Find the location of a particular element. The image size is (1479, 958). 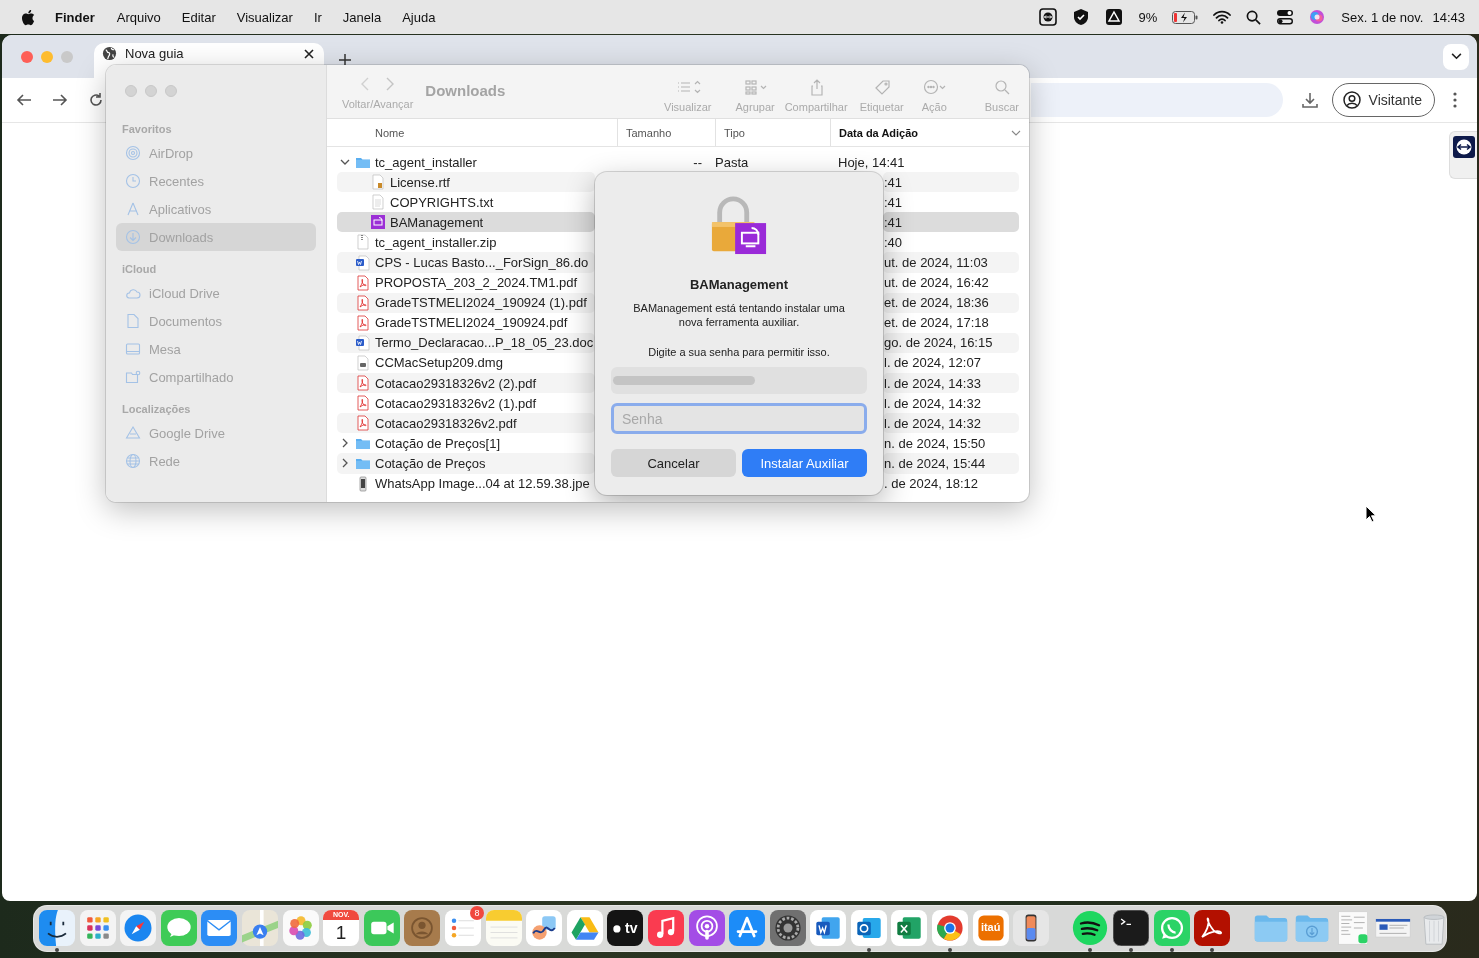

phone-icon is located at coordinates (1031, 928).